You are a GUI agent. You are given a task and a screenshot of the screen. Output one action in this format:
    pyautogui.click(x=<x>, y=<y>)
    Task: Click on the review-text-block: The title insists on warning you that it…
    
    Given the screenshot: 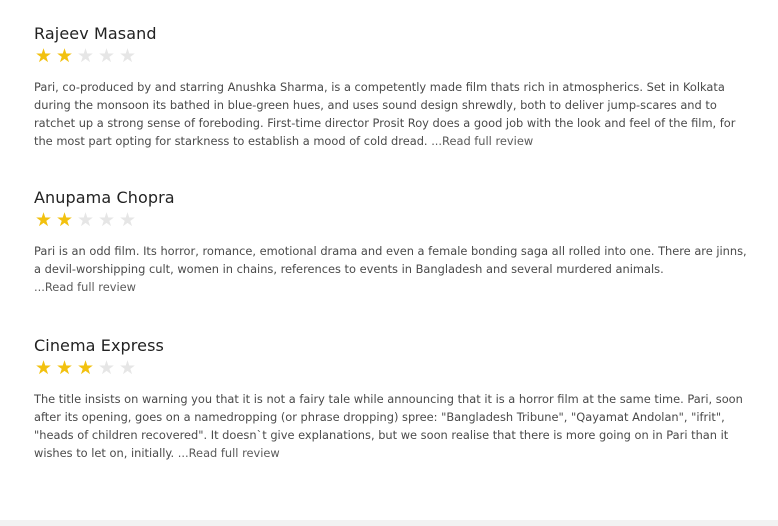 What is the action you would take?
    pyautogui.click(x=391, y=426)
    